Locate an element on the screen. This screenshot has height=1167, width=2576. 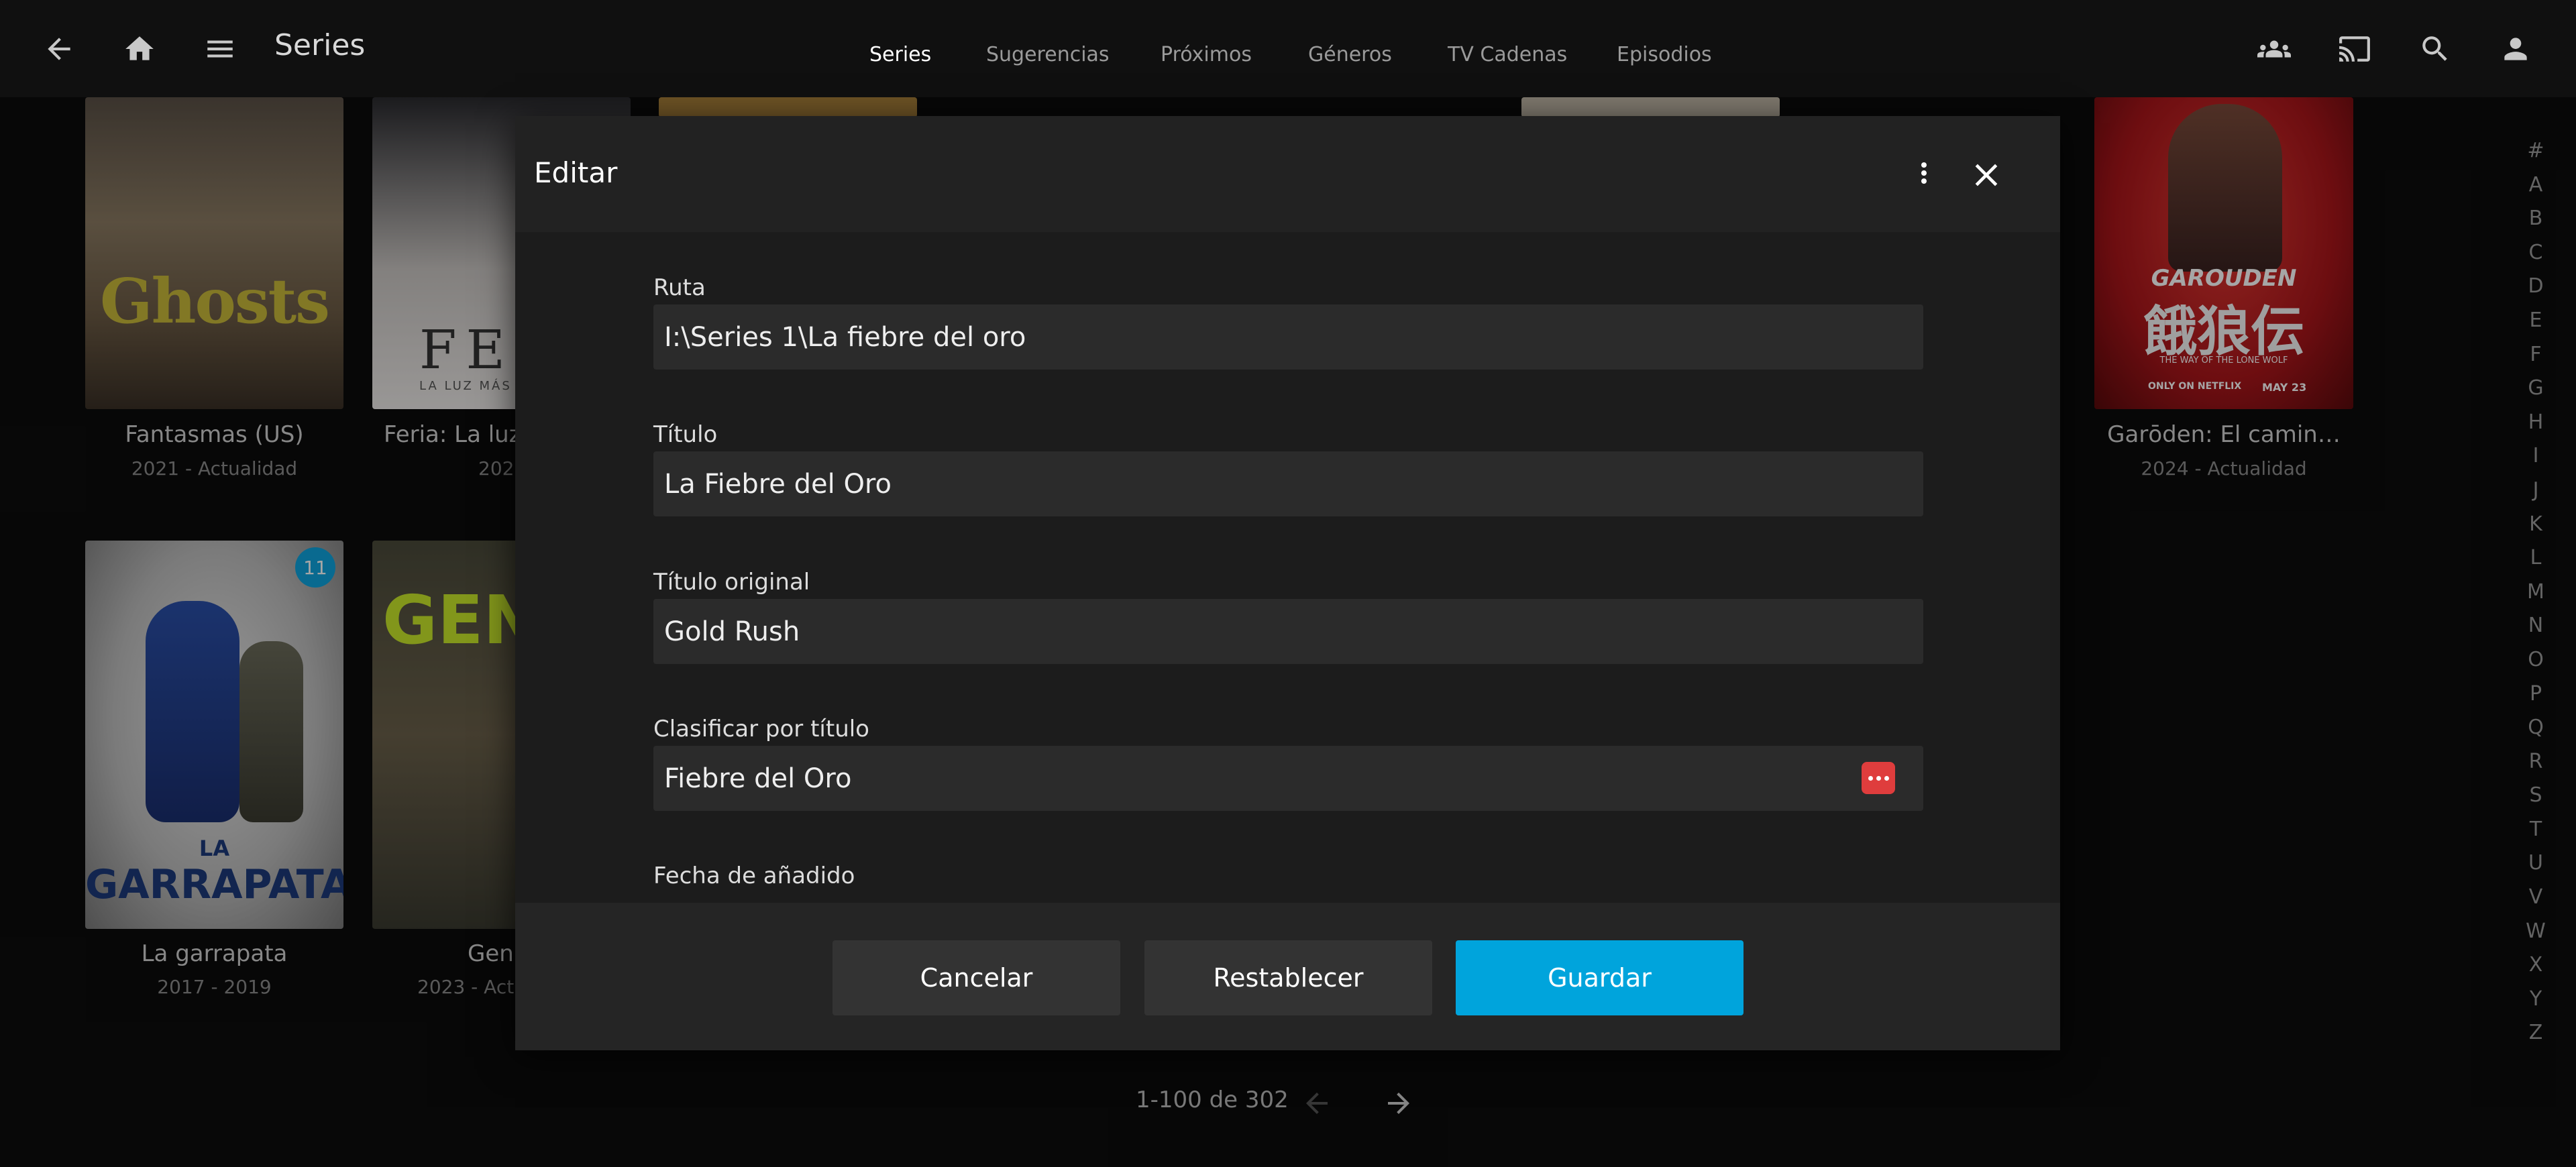
users-icon is located at coordinates (2274, 49).